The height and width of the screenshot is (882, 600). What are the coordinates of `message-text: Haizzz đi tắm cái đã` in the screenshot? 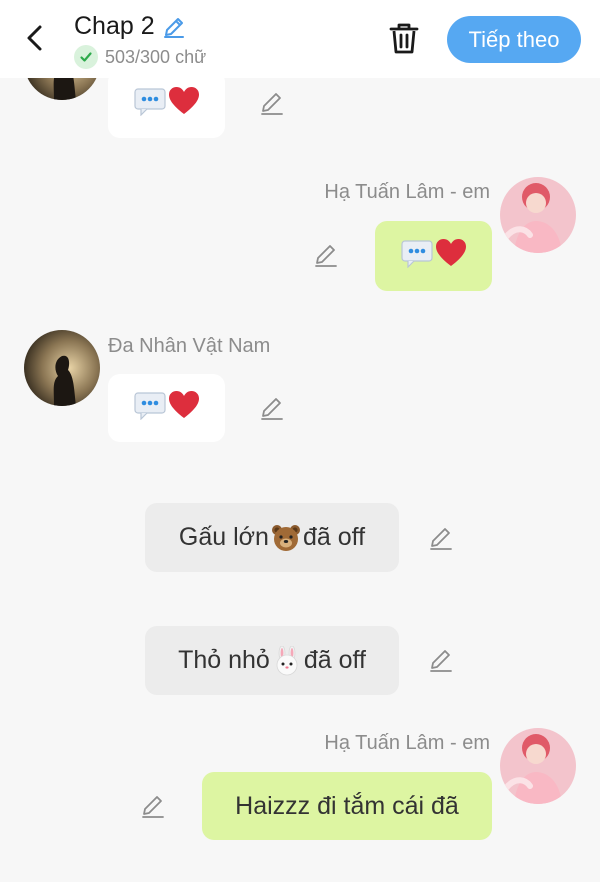 It's located at (347, 805).